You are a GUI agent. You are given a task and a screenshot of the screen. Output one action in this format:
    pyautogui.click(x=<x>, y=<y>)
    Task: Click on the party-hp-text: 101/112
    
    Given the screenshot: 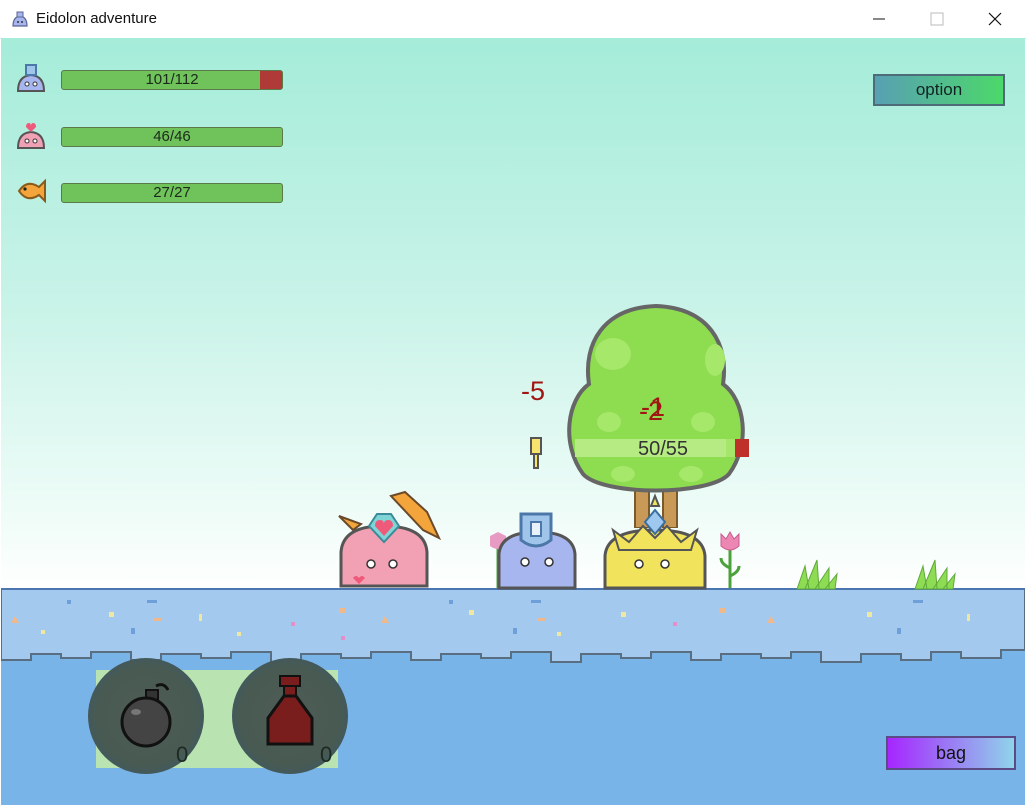 What is the action you would take?
    pyautogui.click(x=172, y=79)
    